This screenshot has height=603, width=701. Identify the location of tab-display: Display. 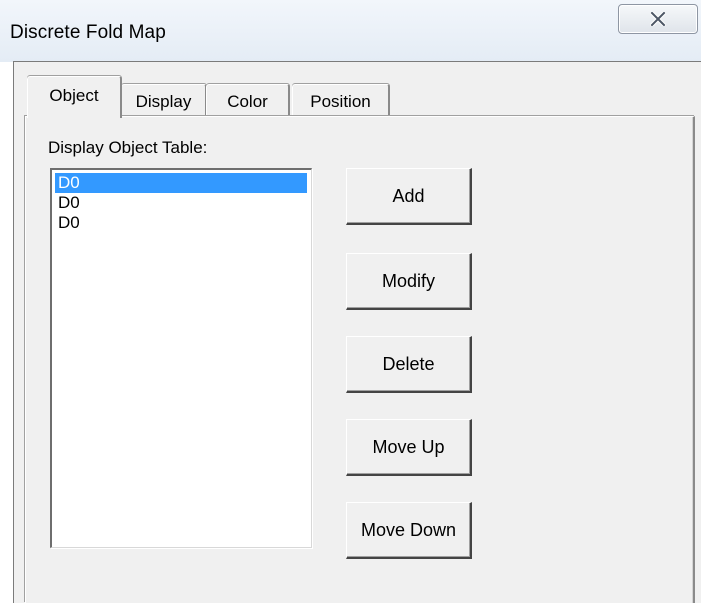
(164, 101).